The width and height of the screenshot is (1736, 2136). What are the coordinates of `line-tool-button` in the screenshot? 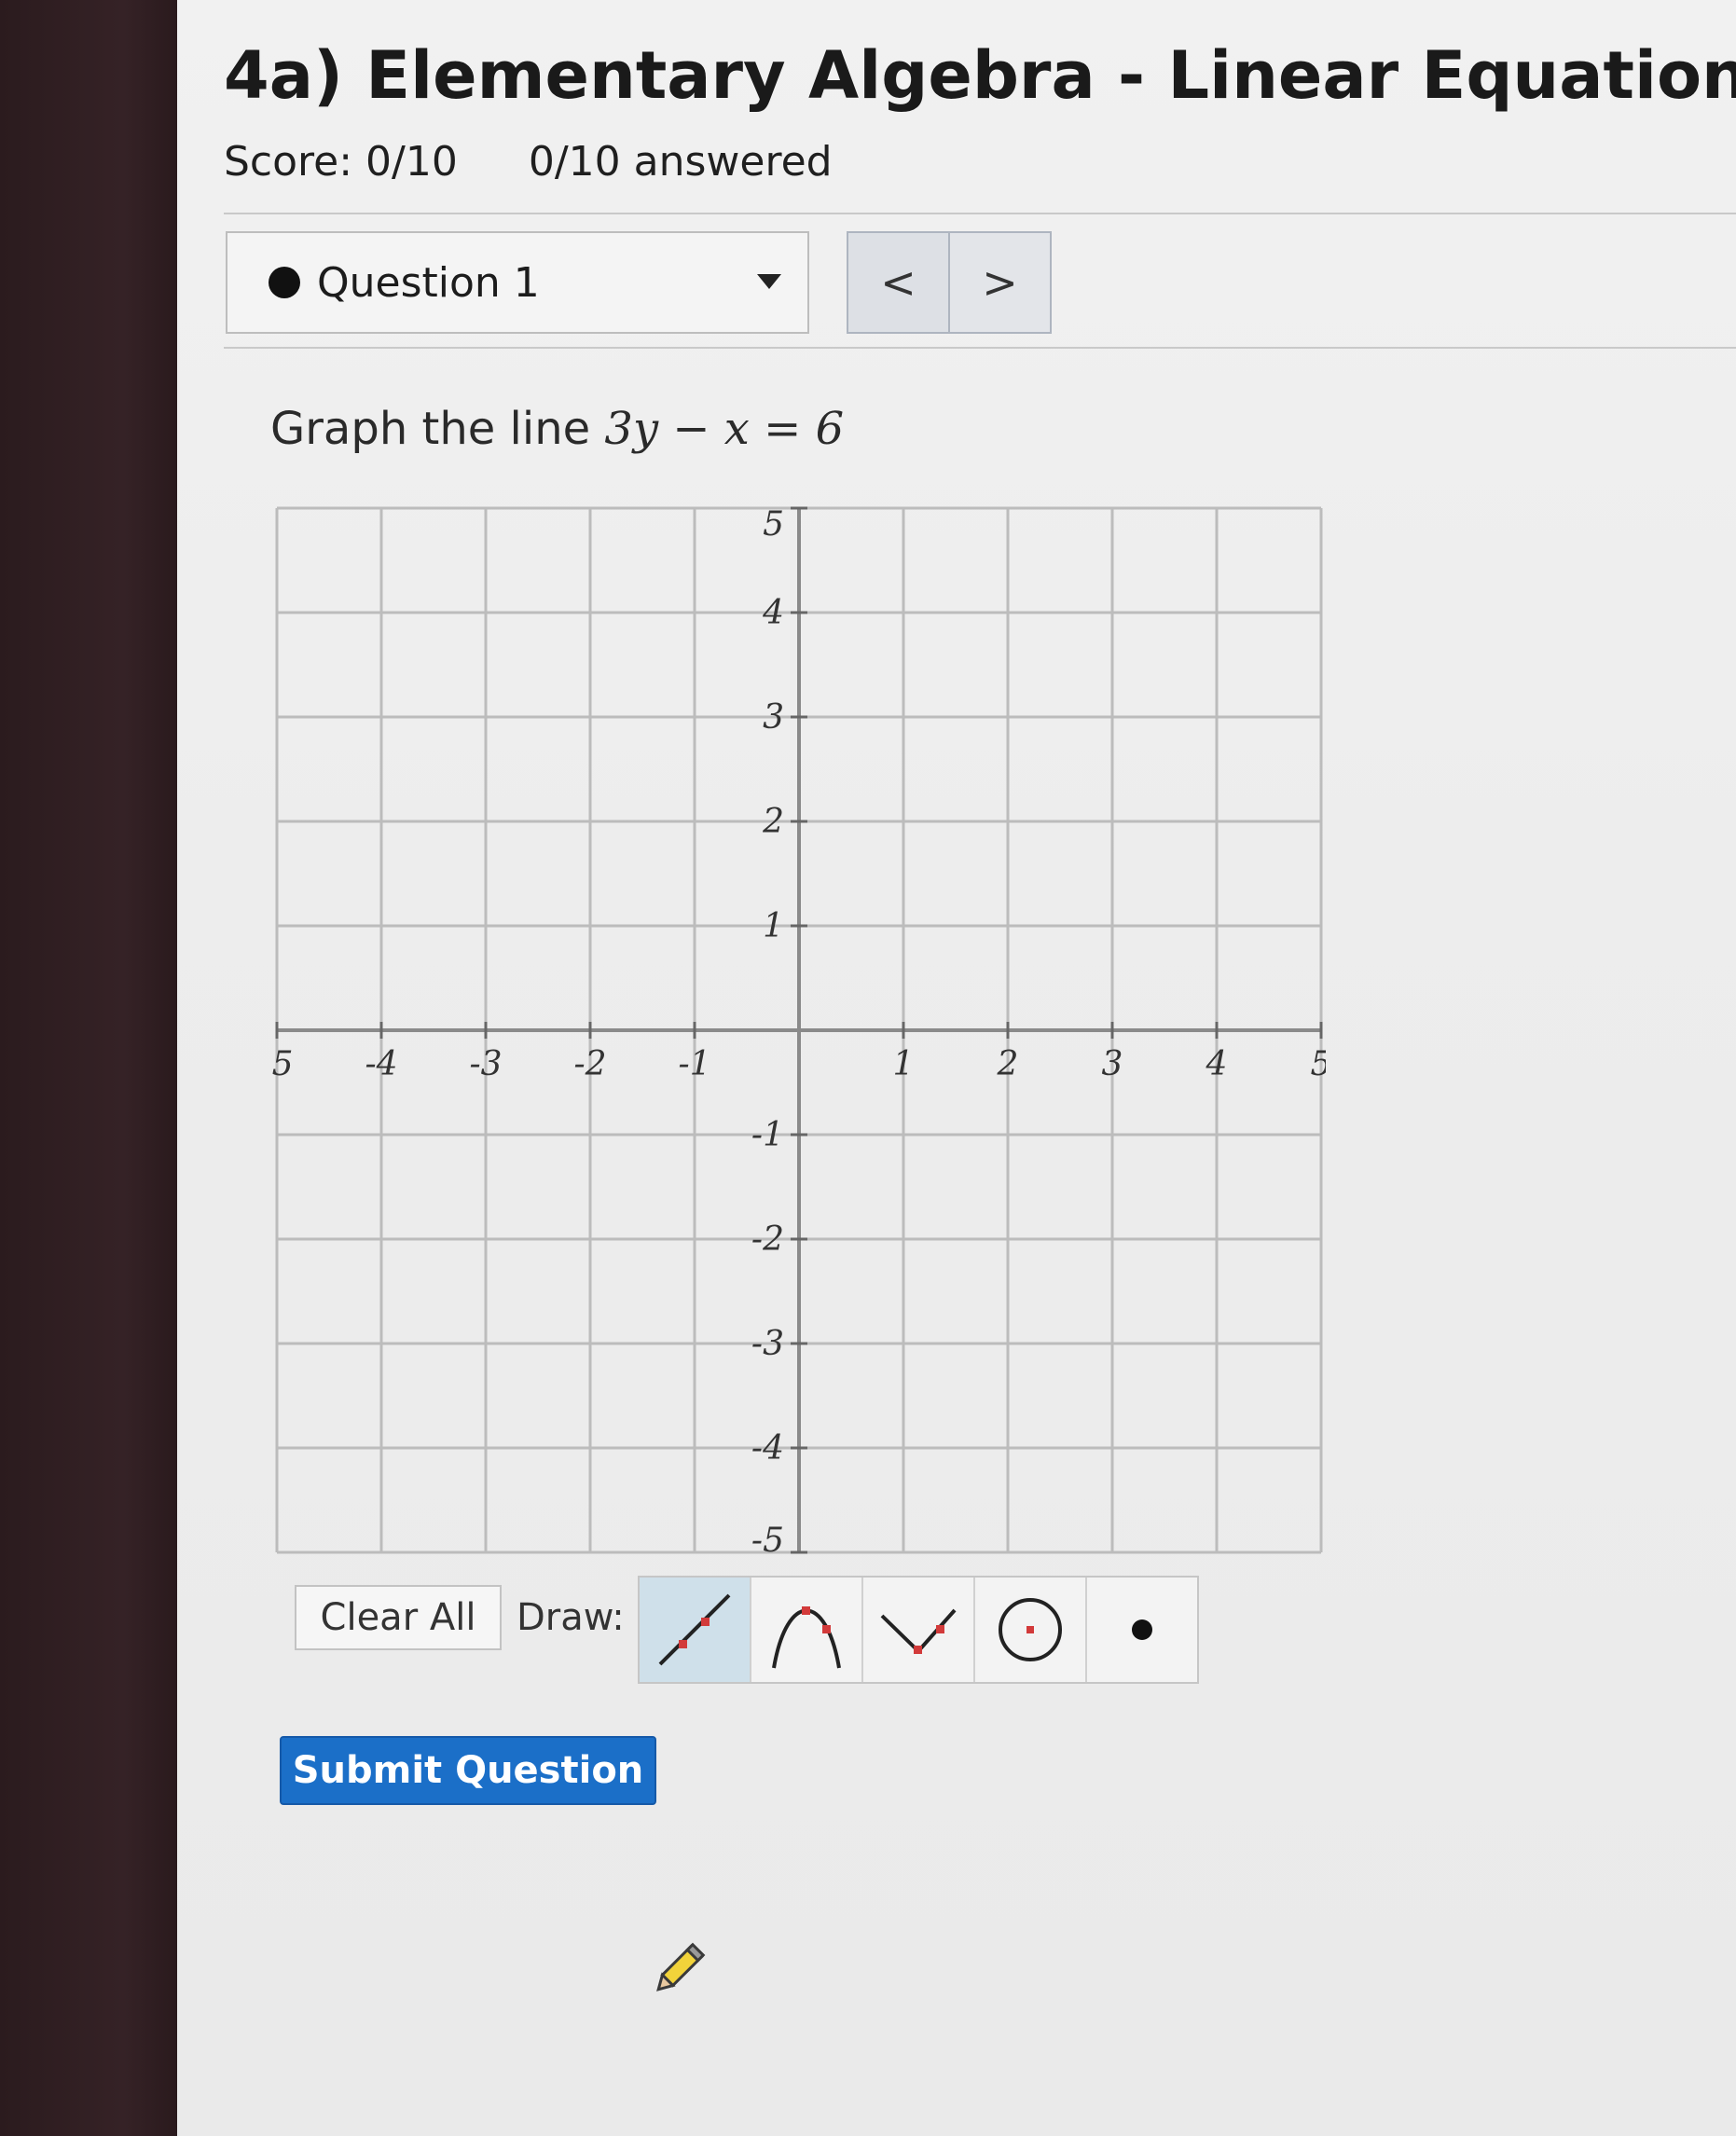 It's located at (695, 1630).